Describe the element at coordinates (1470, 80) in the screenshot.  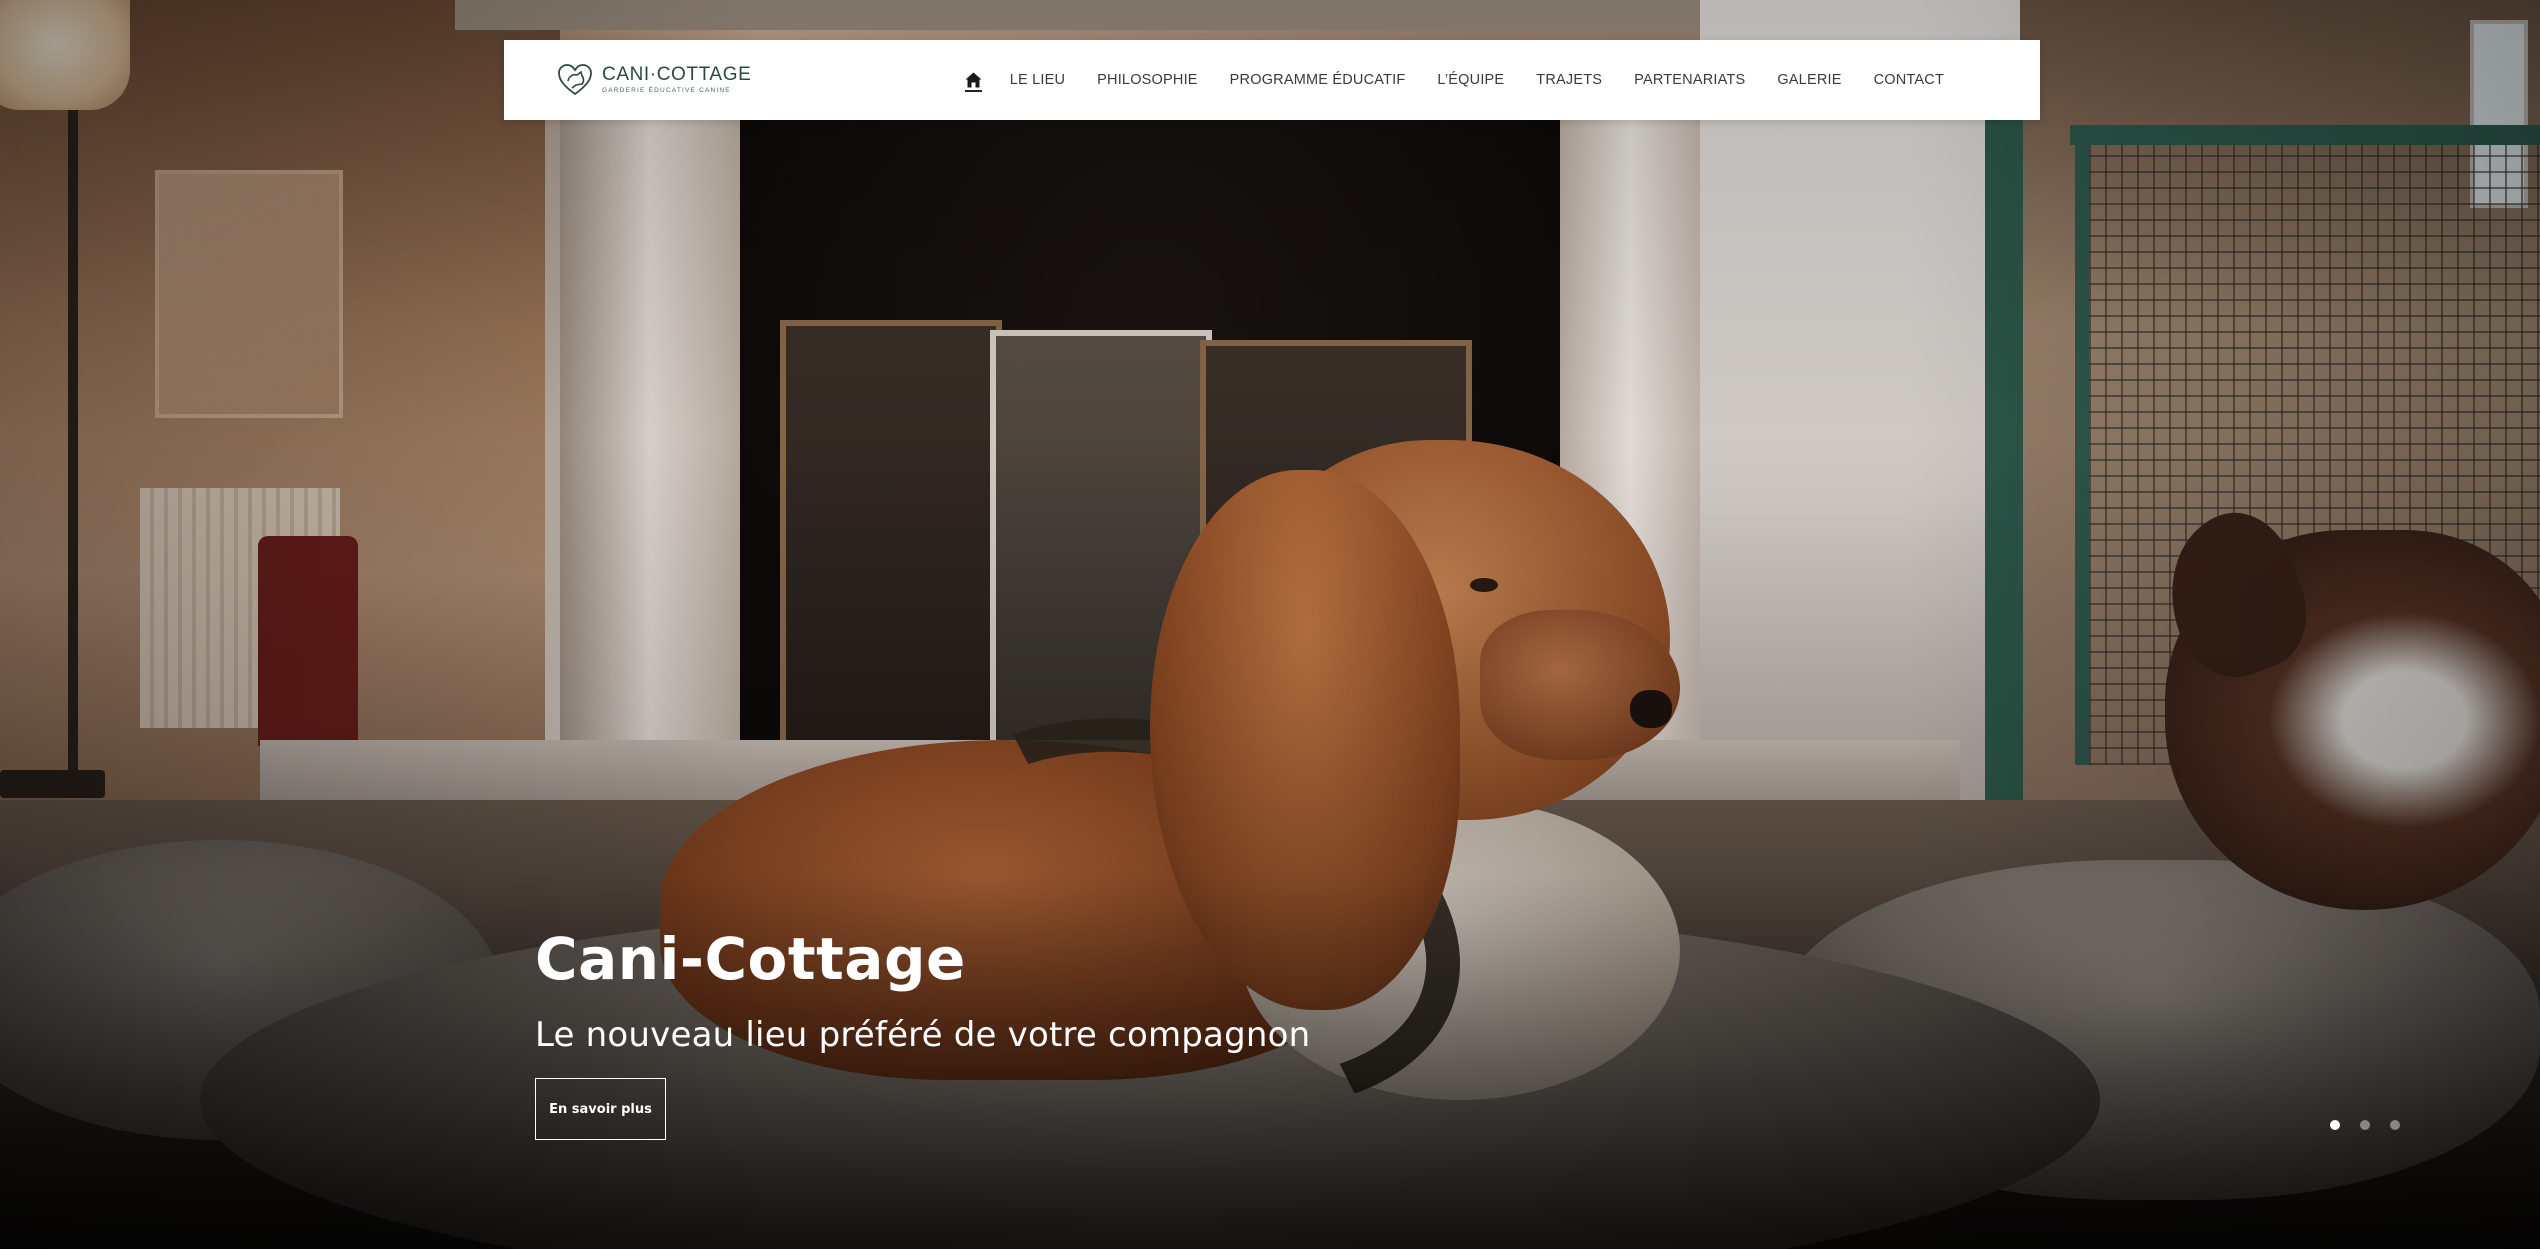
I see `nav-item-equipe: L’ÉQUIPE` at that location.